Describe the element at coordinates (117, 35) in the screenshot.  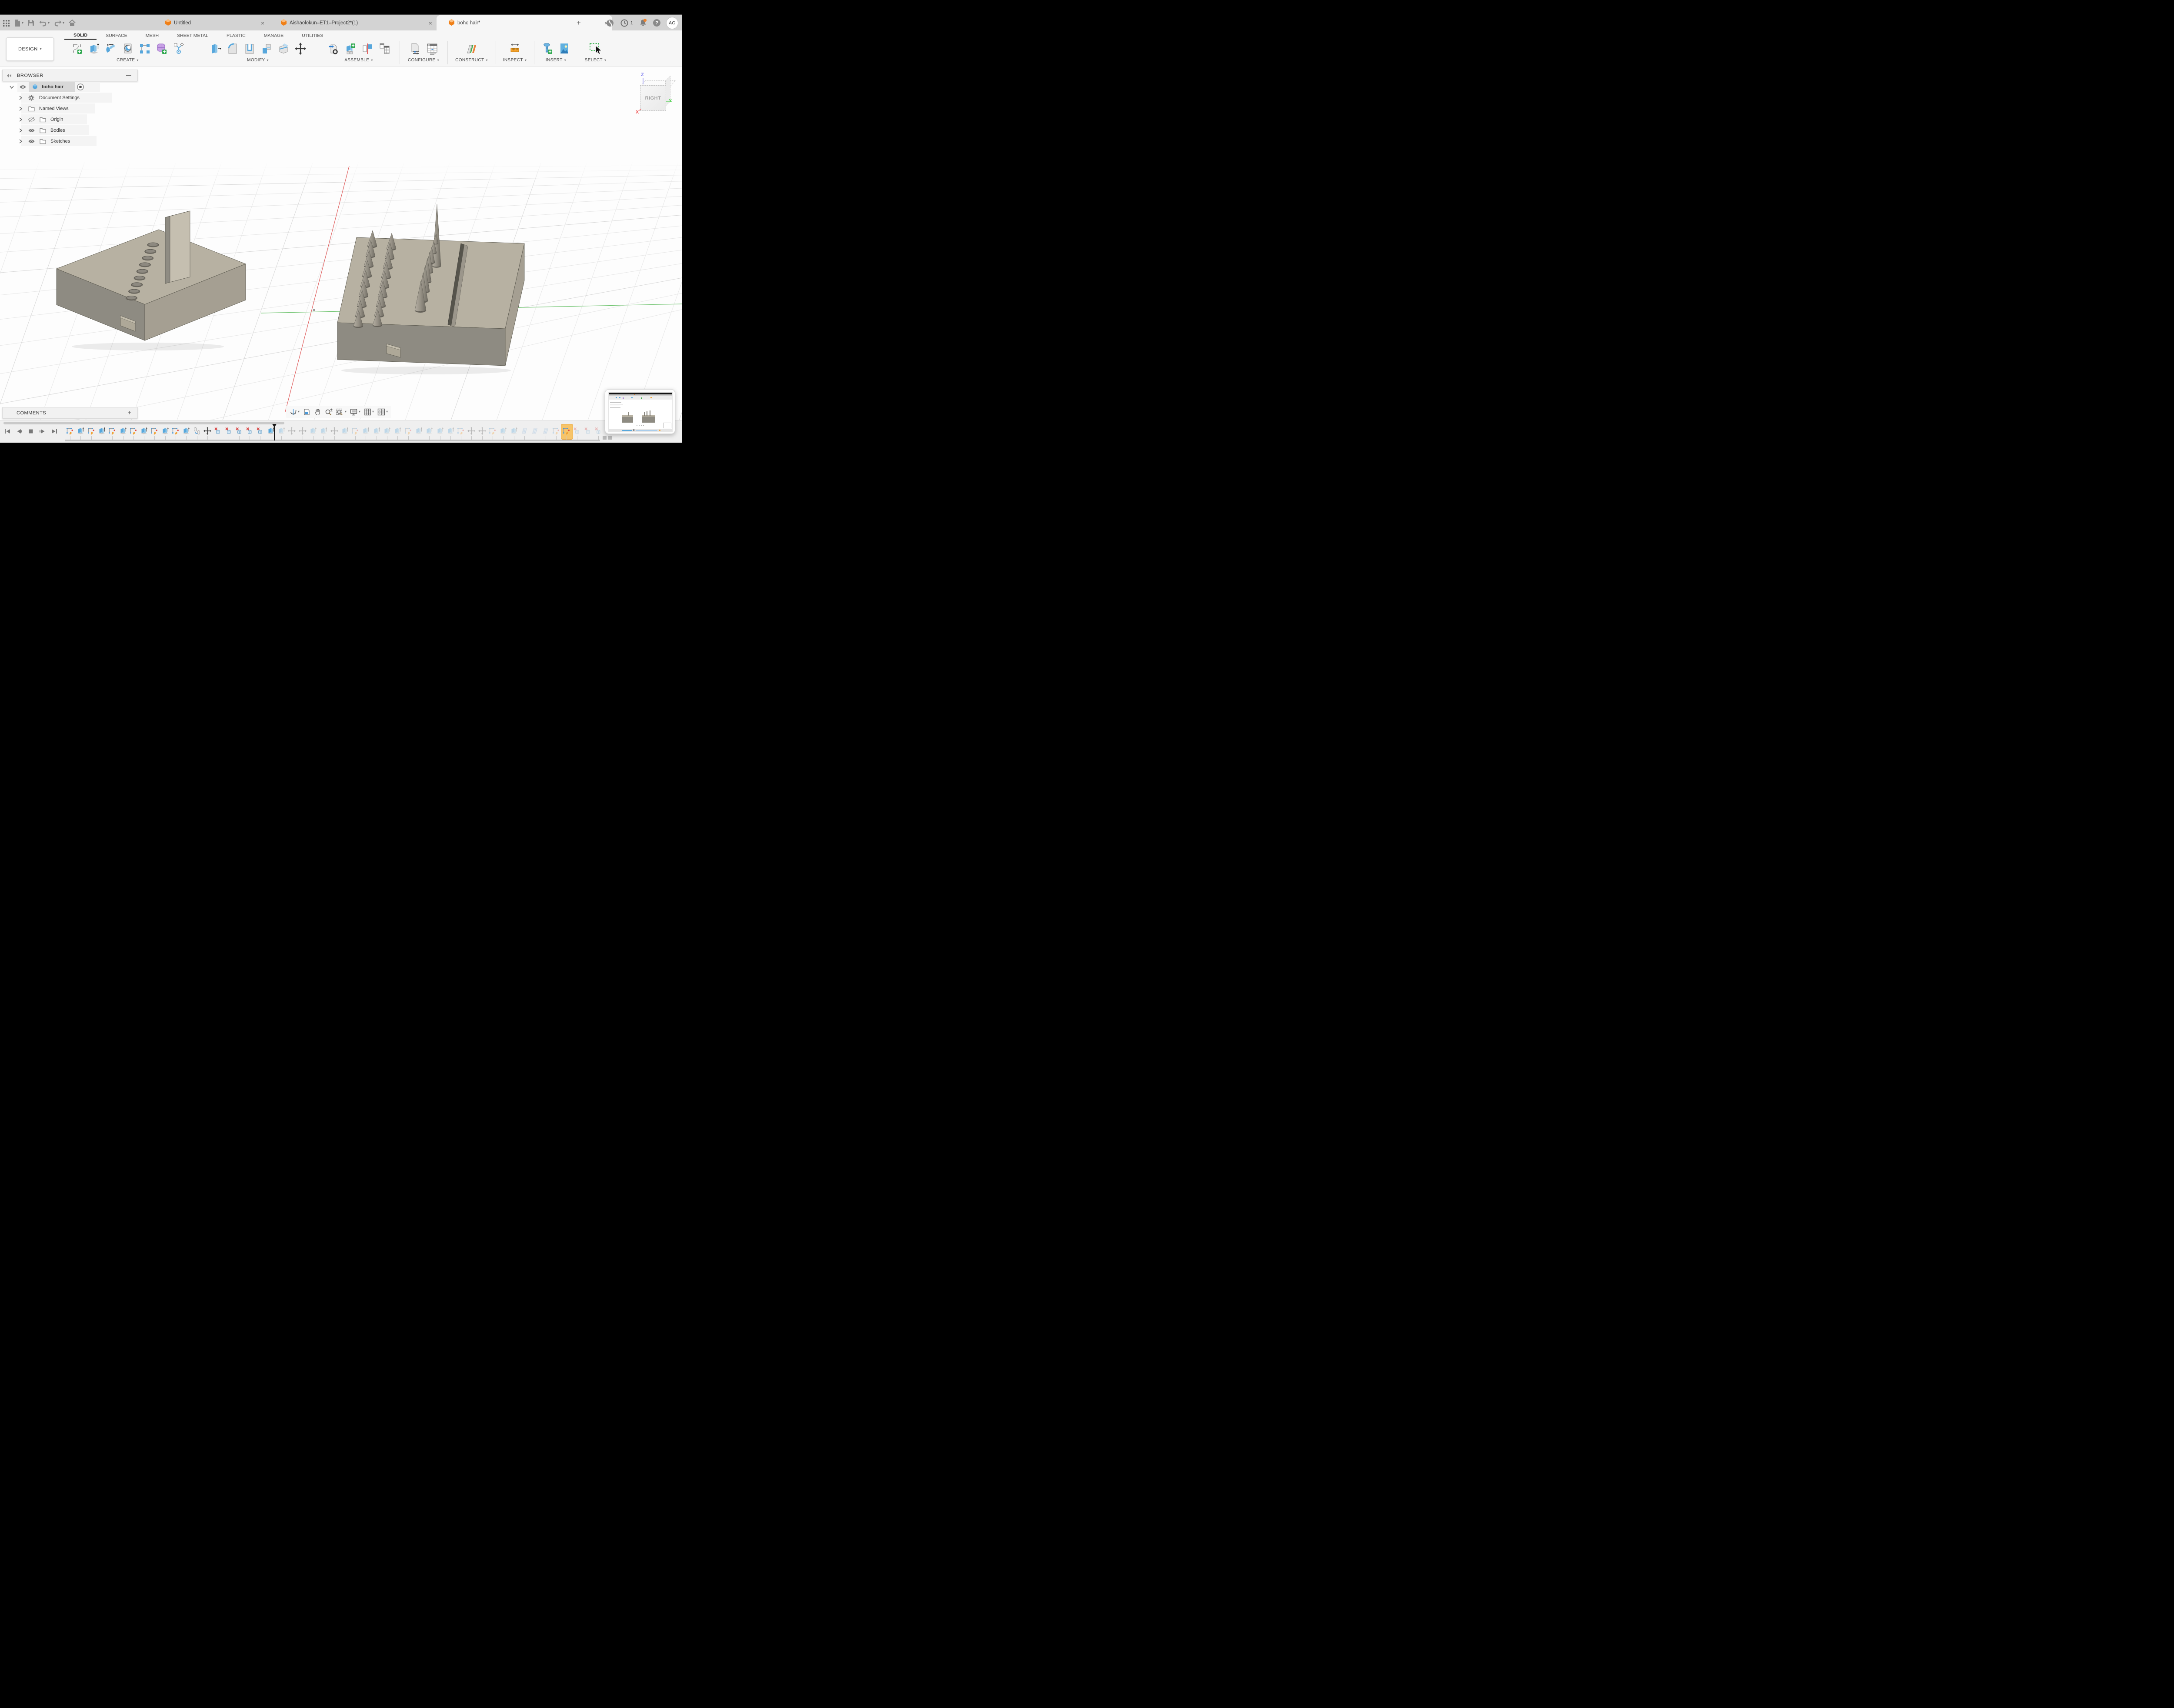
I see `ribbon-tab-surface: SURFACE` at that location.